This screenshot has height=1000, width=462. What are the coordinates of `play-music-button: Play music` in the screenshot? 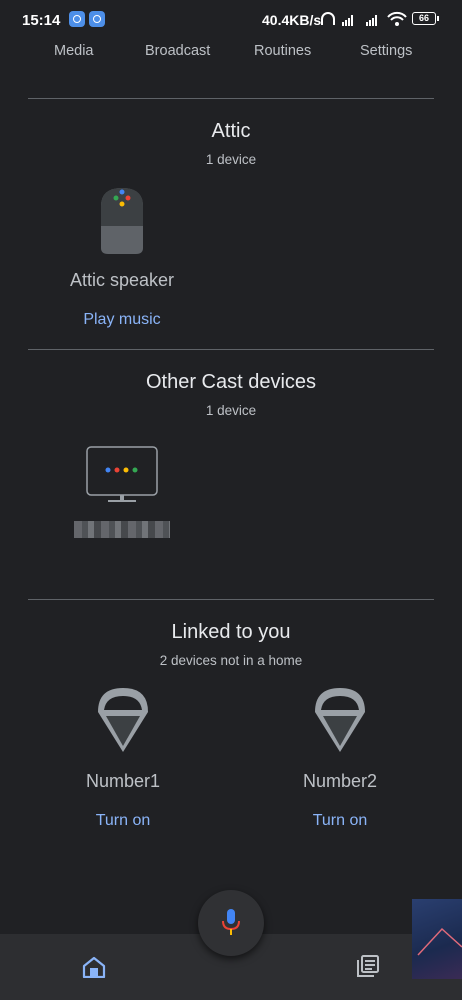 It's located at (122, 320).